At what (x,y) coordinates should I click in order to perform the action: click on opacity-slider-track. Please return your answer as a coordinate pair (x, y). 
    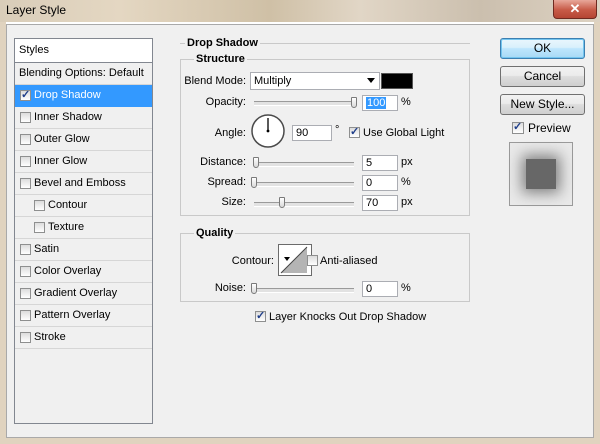
    Looking at the image, I should click on (304, 103).